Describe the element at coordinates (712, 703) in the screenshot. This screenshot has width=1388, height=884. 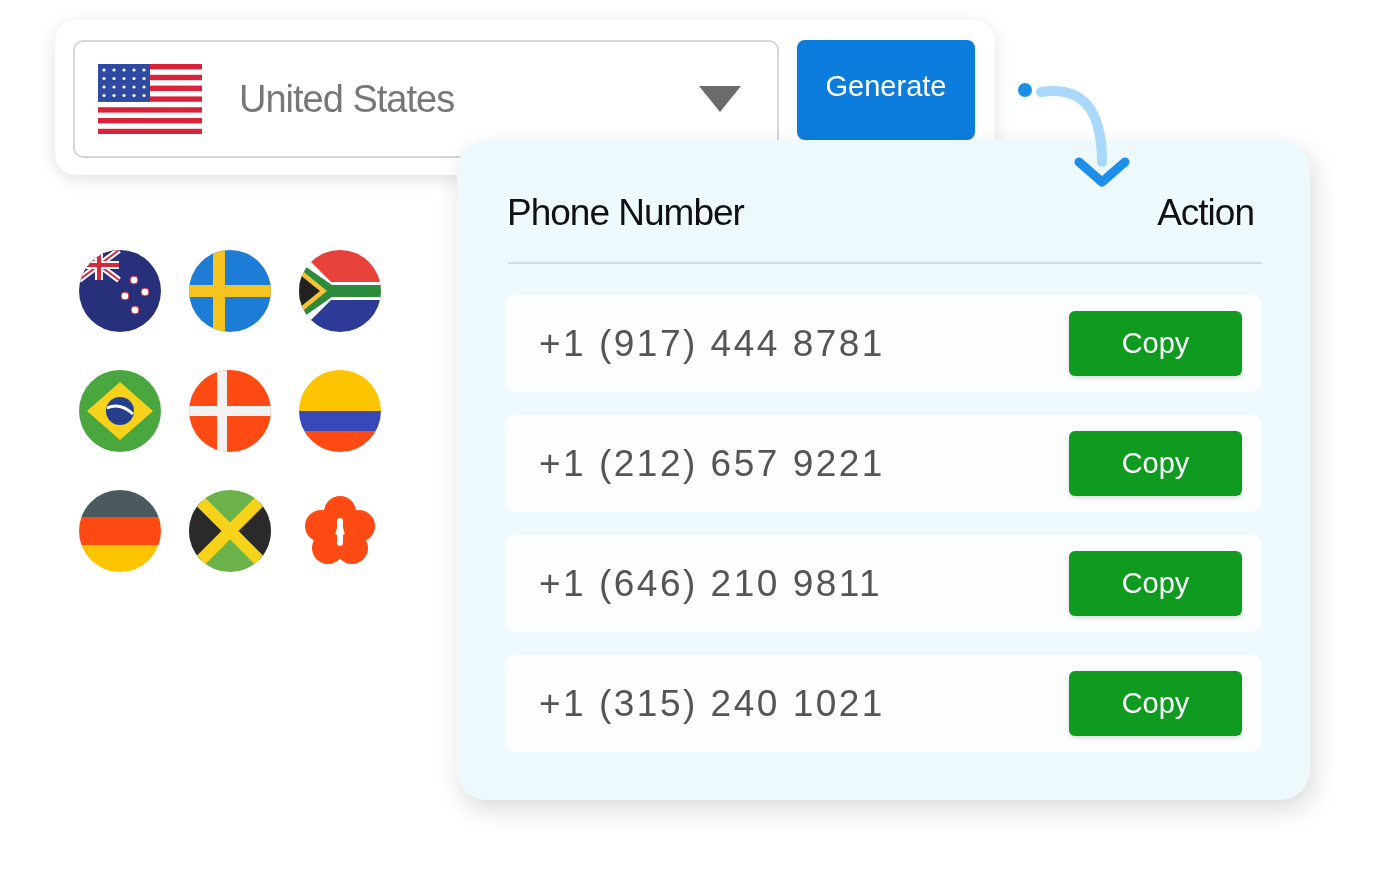
I see `phone-number: +1 (315) 240 1021` at that location.